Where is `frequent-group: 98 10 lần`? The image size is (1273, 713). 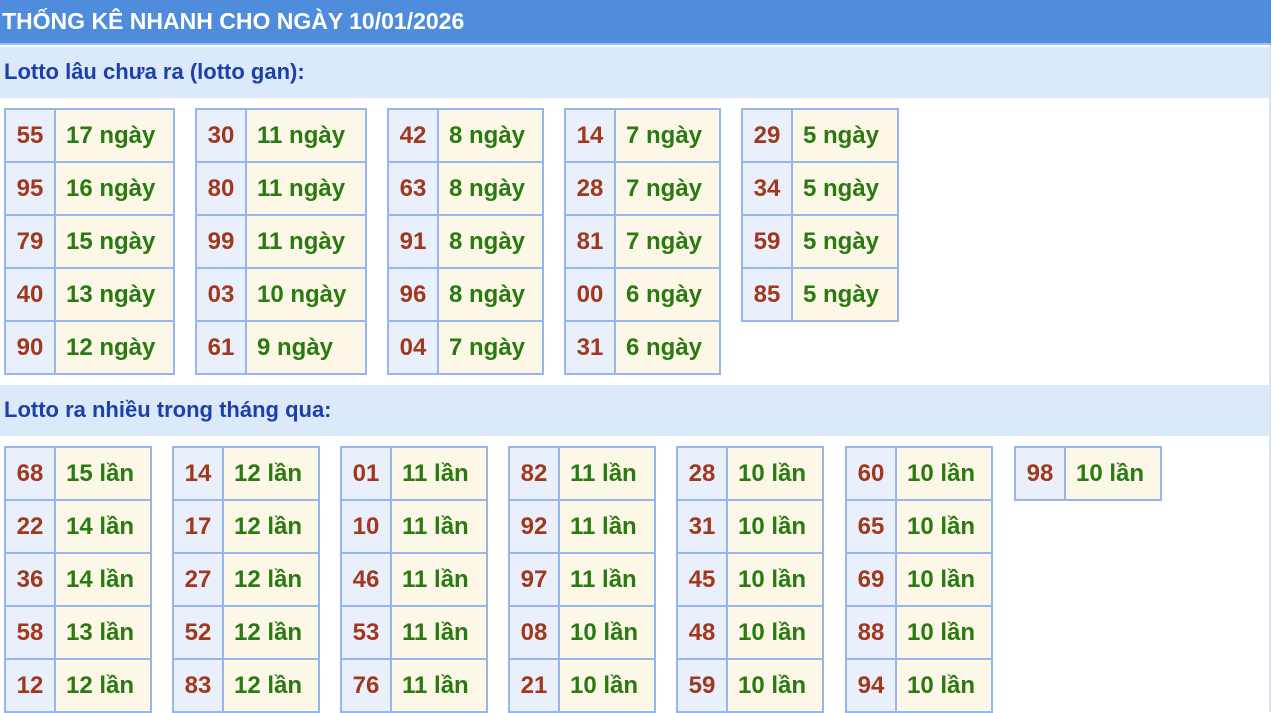 frequent-group: 98 10 lần is located at coordinates (1088, 473).